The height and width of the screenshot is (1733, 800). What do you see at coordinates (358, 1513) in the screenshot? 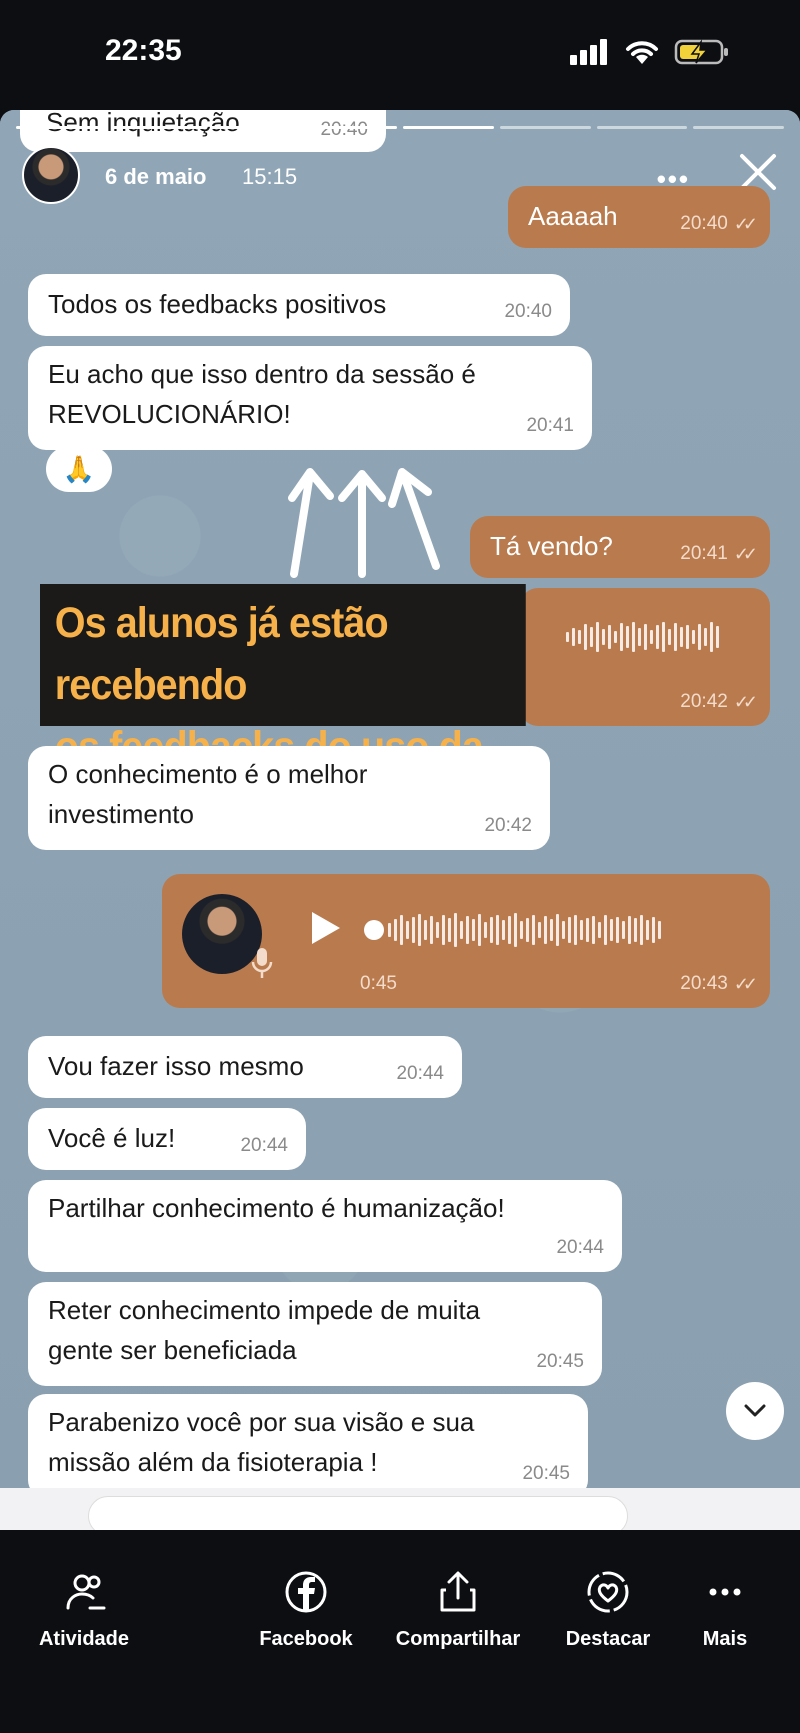
I see `composer-input` at bounding box center [358, 1513].